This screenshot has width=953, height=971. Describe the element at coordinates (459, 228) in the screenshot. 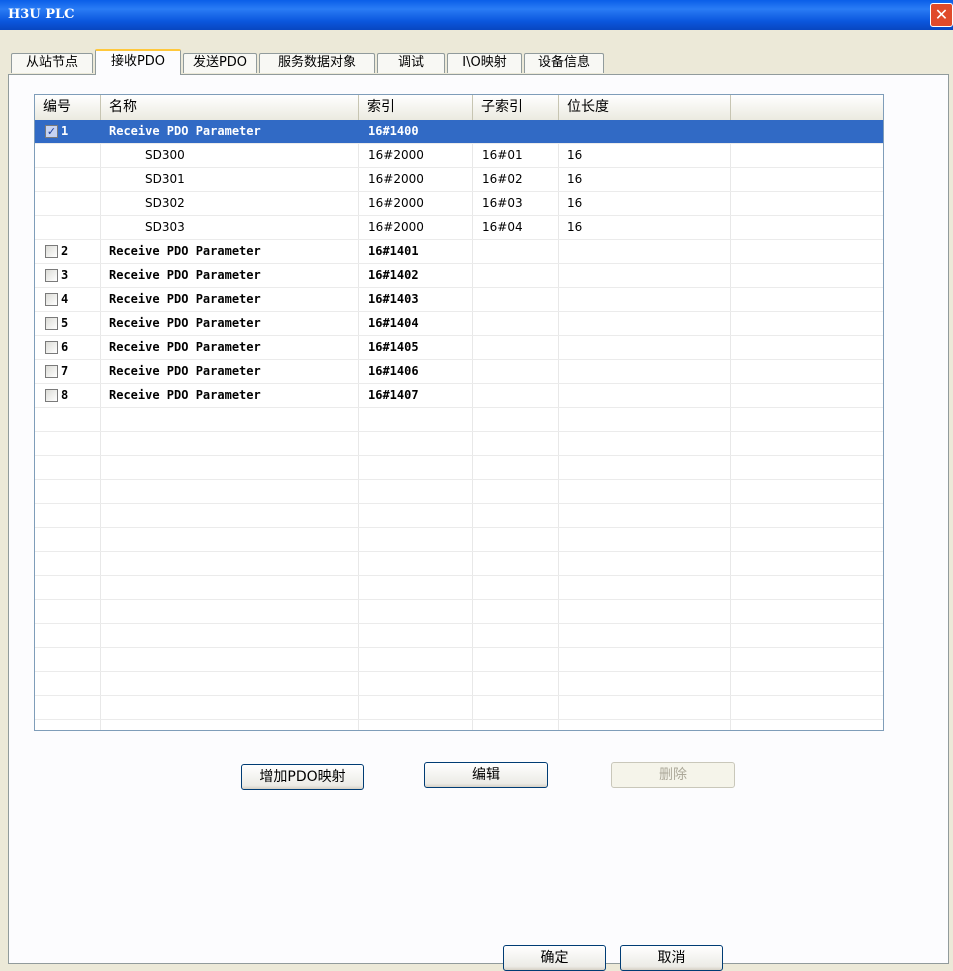

I see `pdo-entry-row: SD303 16#2000 16#04 16` at that location.